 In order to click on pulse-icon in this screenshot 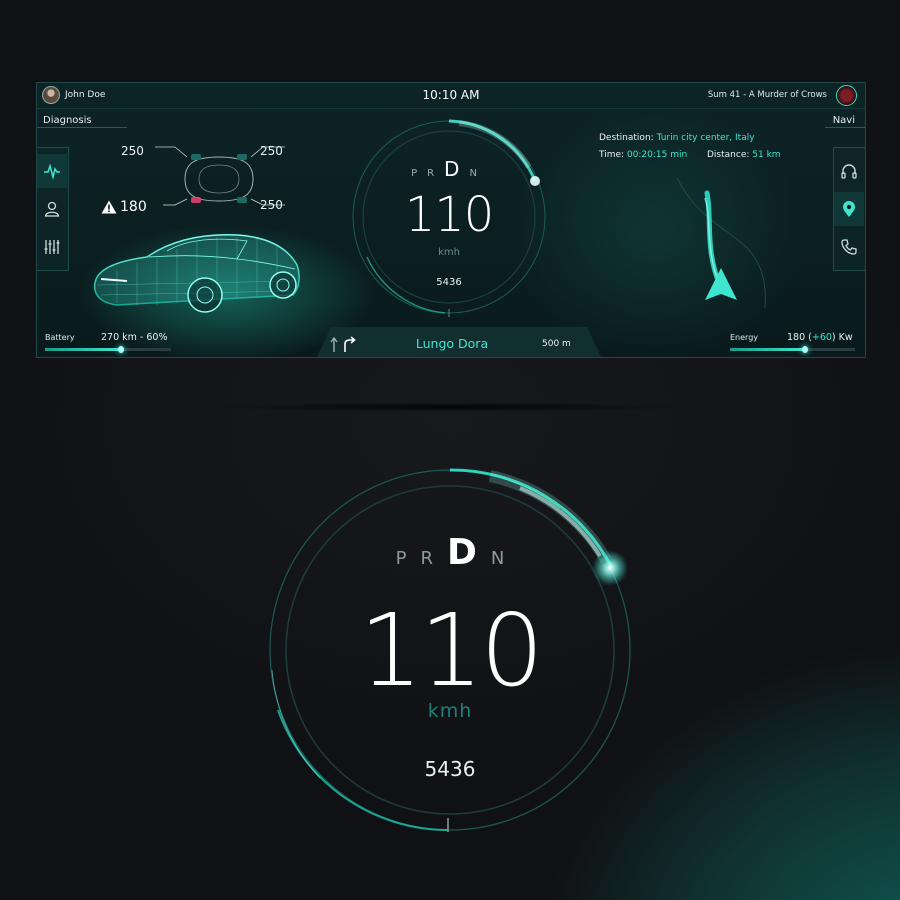, I will do `click(52, 171)`.